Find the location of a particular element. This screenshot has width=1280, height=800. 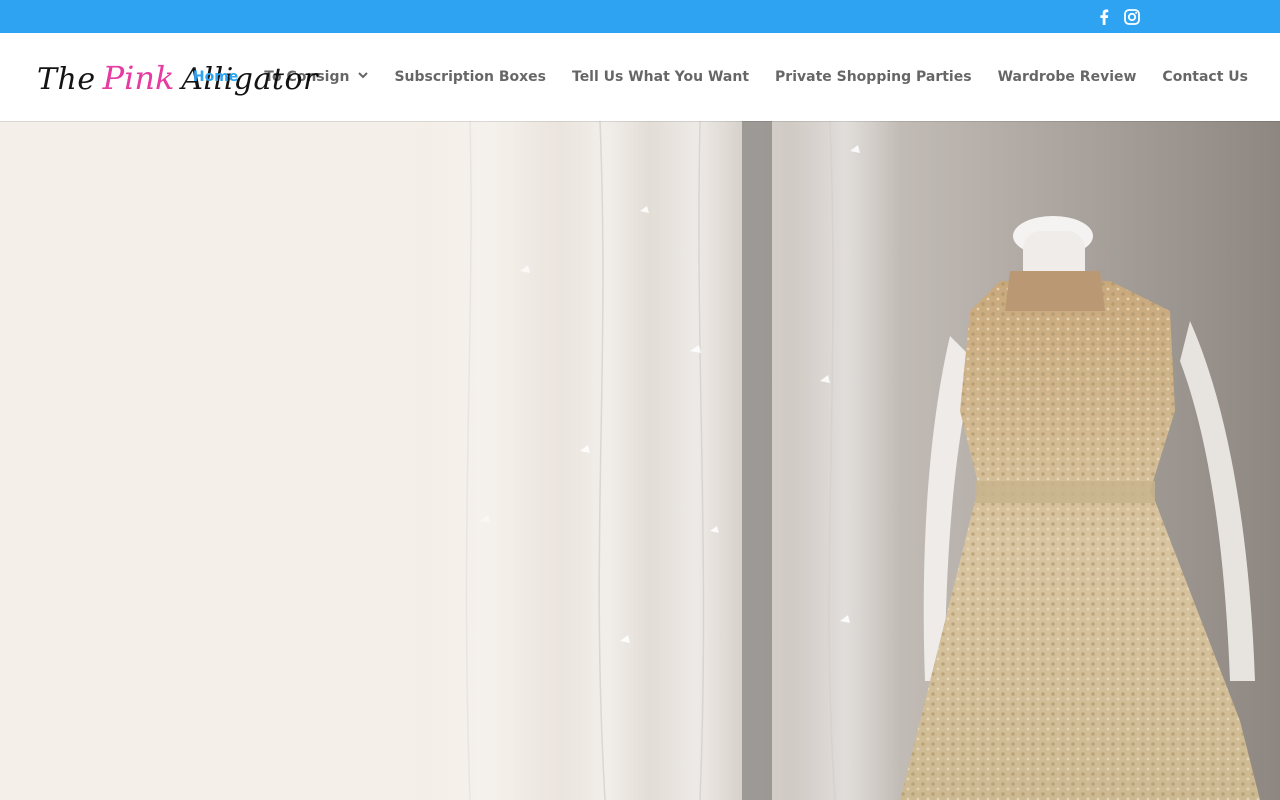

nav-item-label: Subscription Boxes is located at coordinates (470, 77).